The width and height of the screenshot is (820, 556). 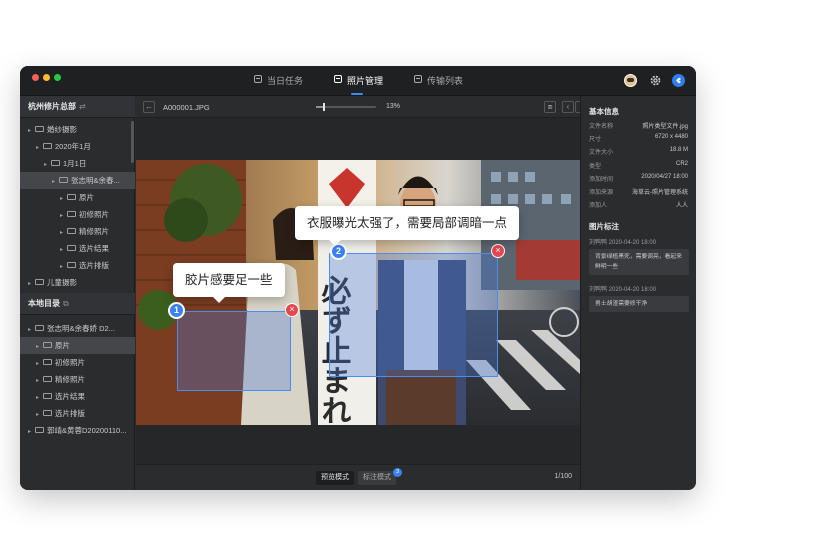 I want to click on local-section-header: 本地目录 ⧉, so click(x=77, y=304).